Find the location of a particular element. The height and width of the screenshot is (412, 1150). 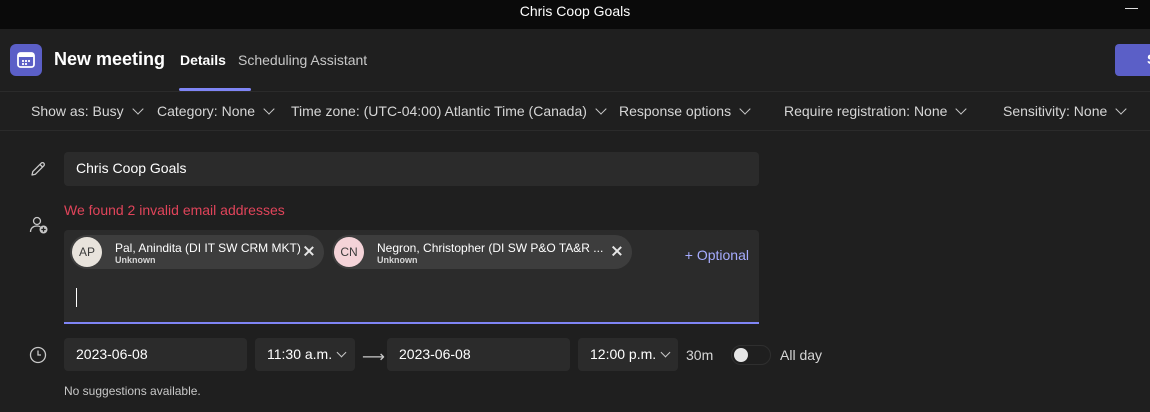

send-button: S is located at coordinates (1132, 60).